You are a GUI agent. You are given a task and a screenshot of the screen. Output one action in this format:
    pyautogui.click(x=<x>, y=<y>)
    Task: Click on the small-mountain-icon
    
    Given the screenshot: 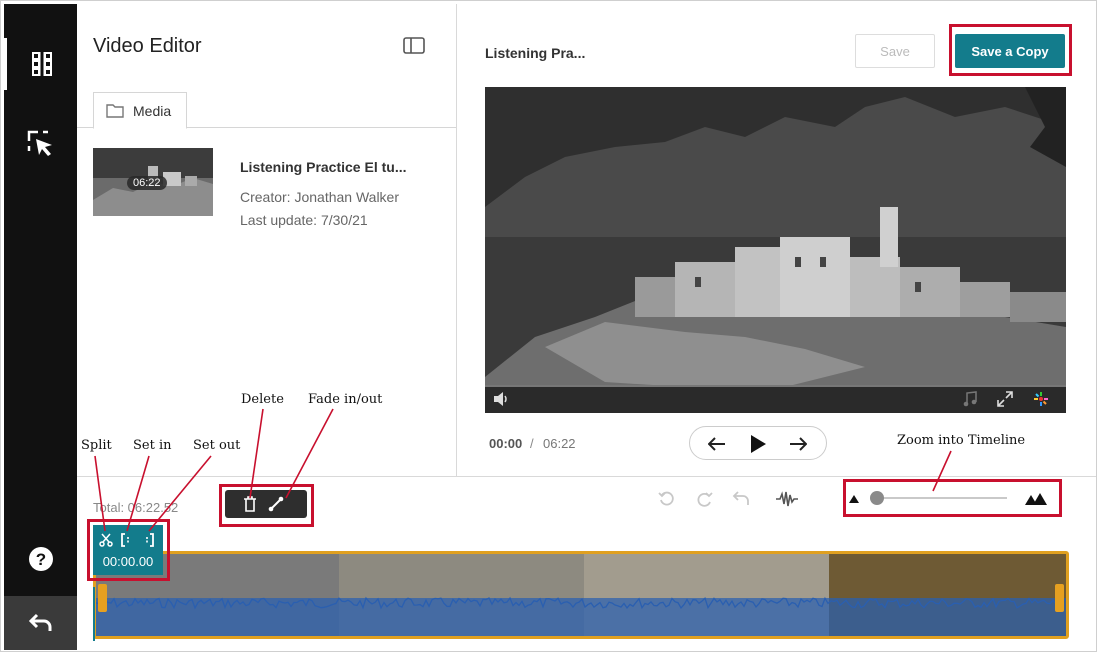 What is the action you would take?
    pyautogui.click(x=854, y=499)
    